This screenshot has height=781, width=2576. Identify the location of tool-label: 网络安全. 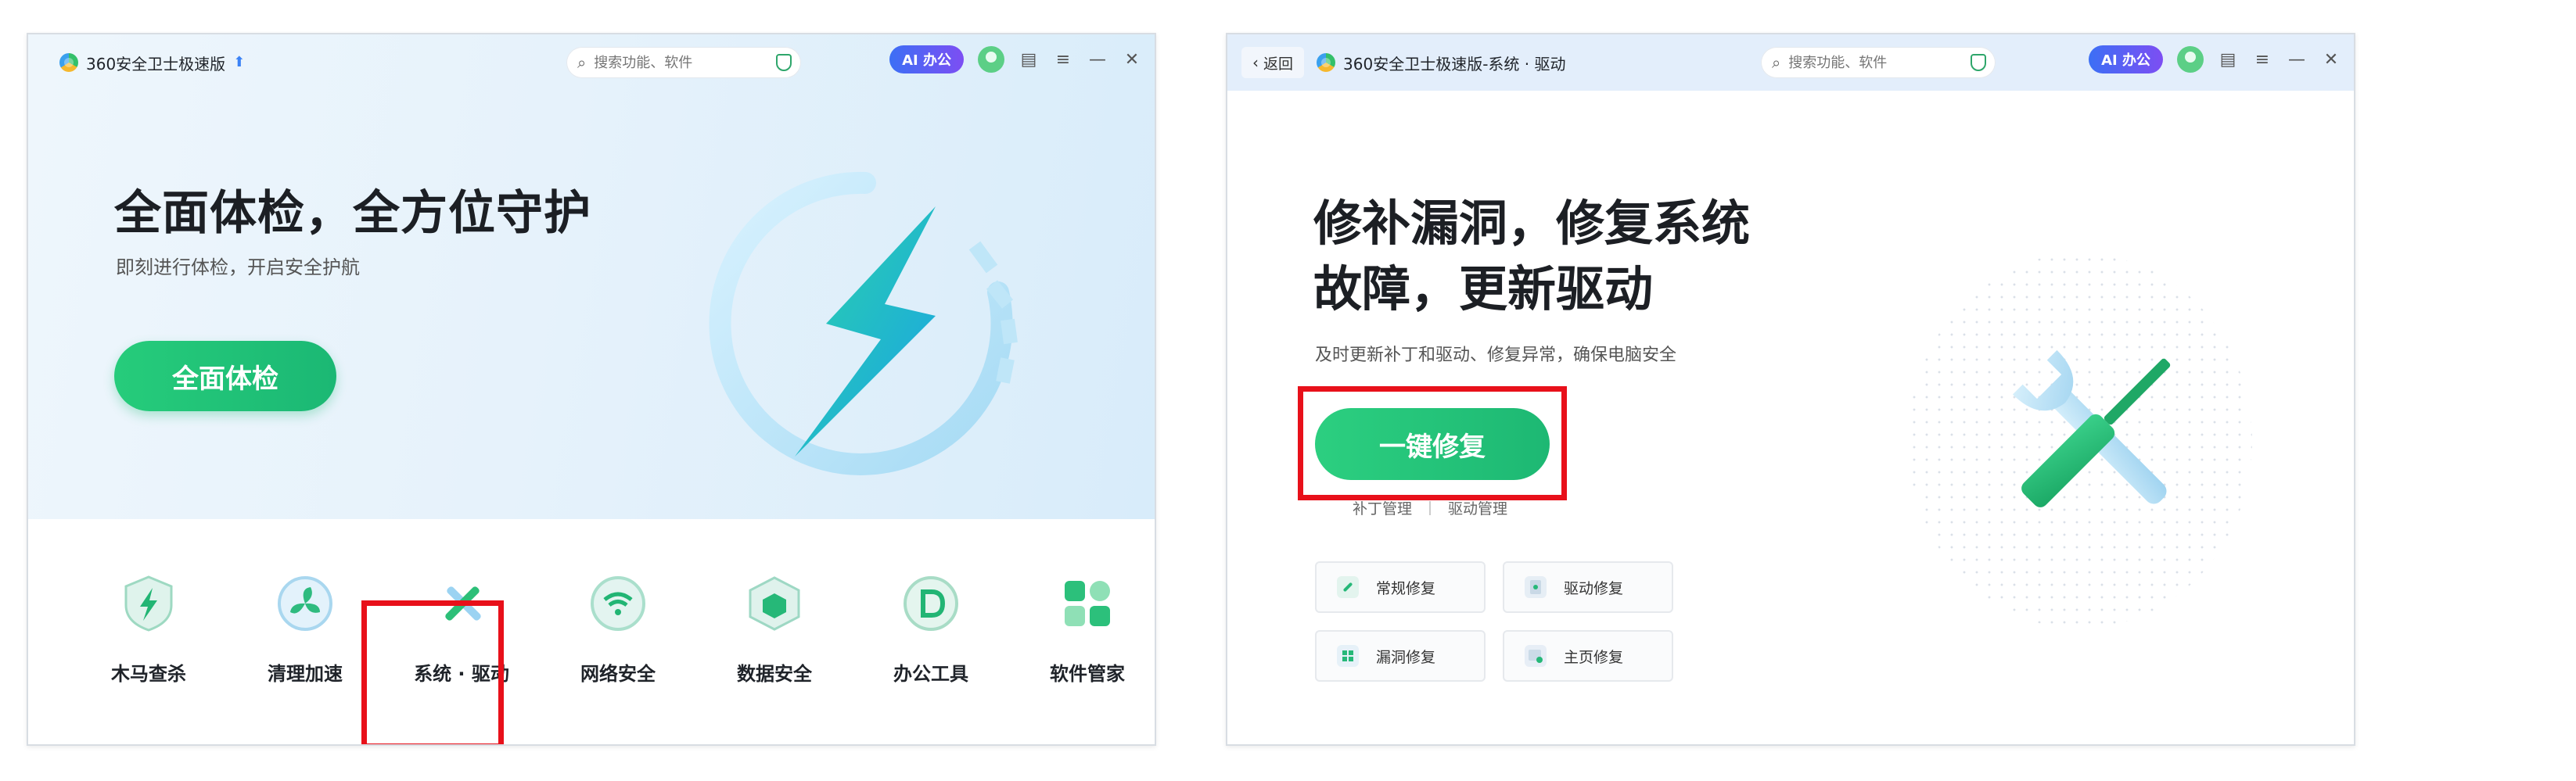
(618, 674).